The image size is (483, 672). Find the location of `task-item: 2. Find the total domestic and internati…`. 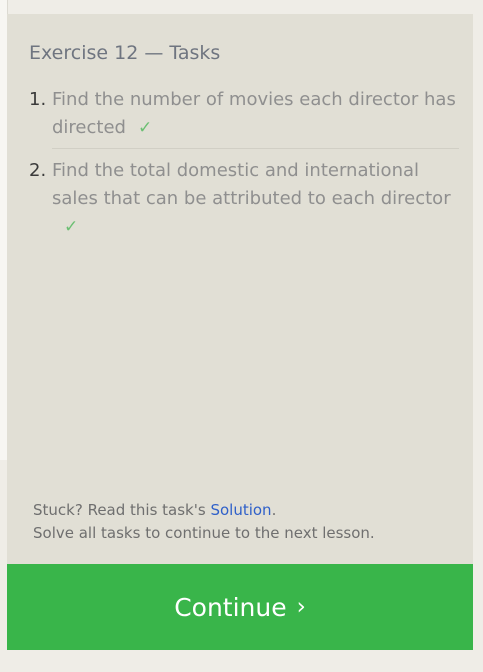

task-item: 2. Find the total domestic and internati… is located at coordinates (244, 202).